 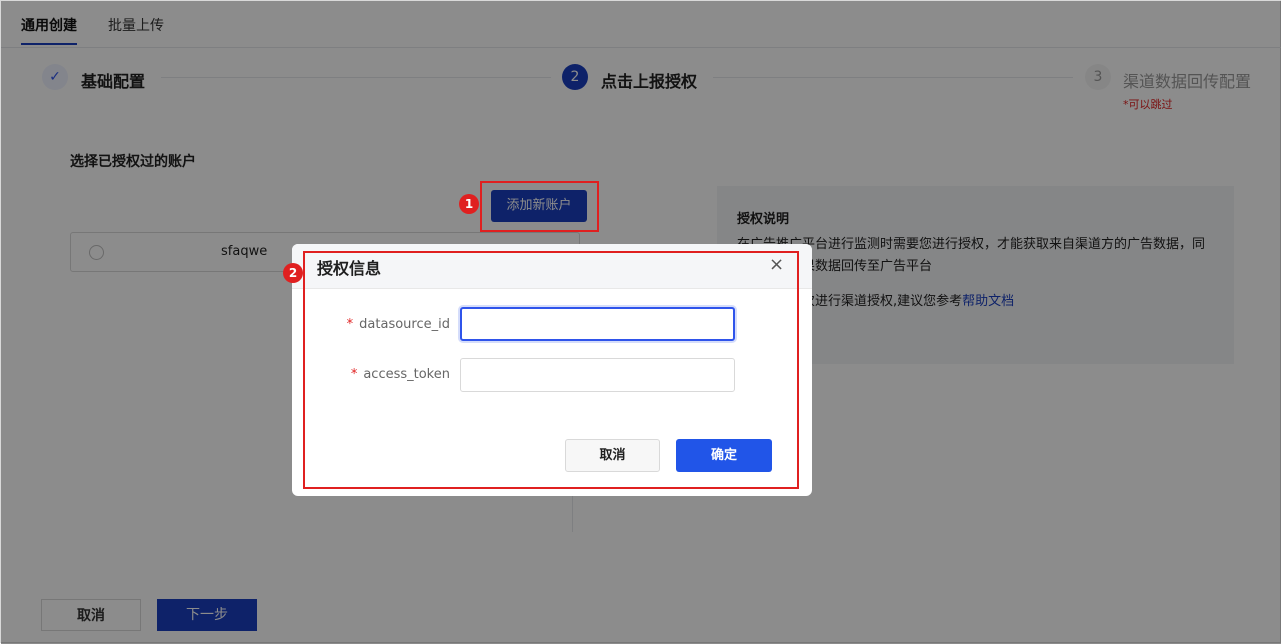 What do you see at coordinates (293, 273) in the screenshot?
I see `annotation-badge-2: 2` at bounding box center [293, 273].